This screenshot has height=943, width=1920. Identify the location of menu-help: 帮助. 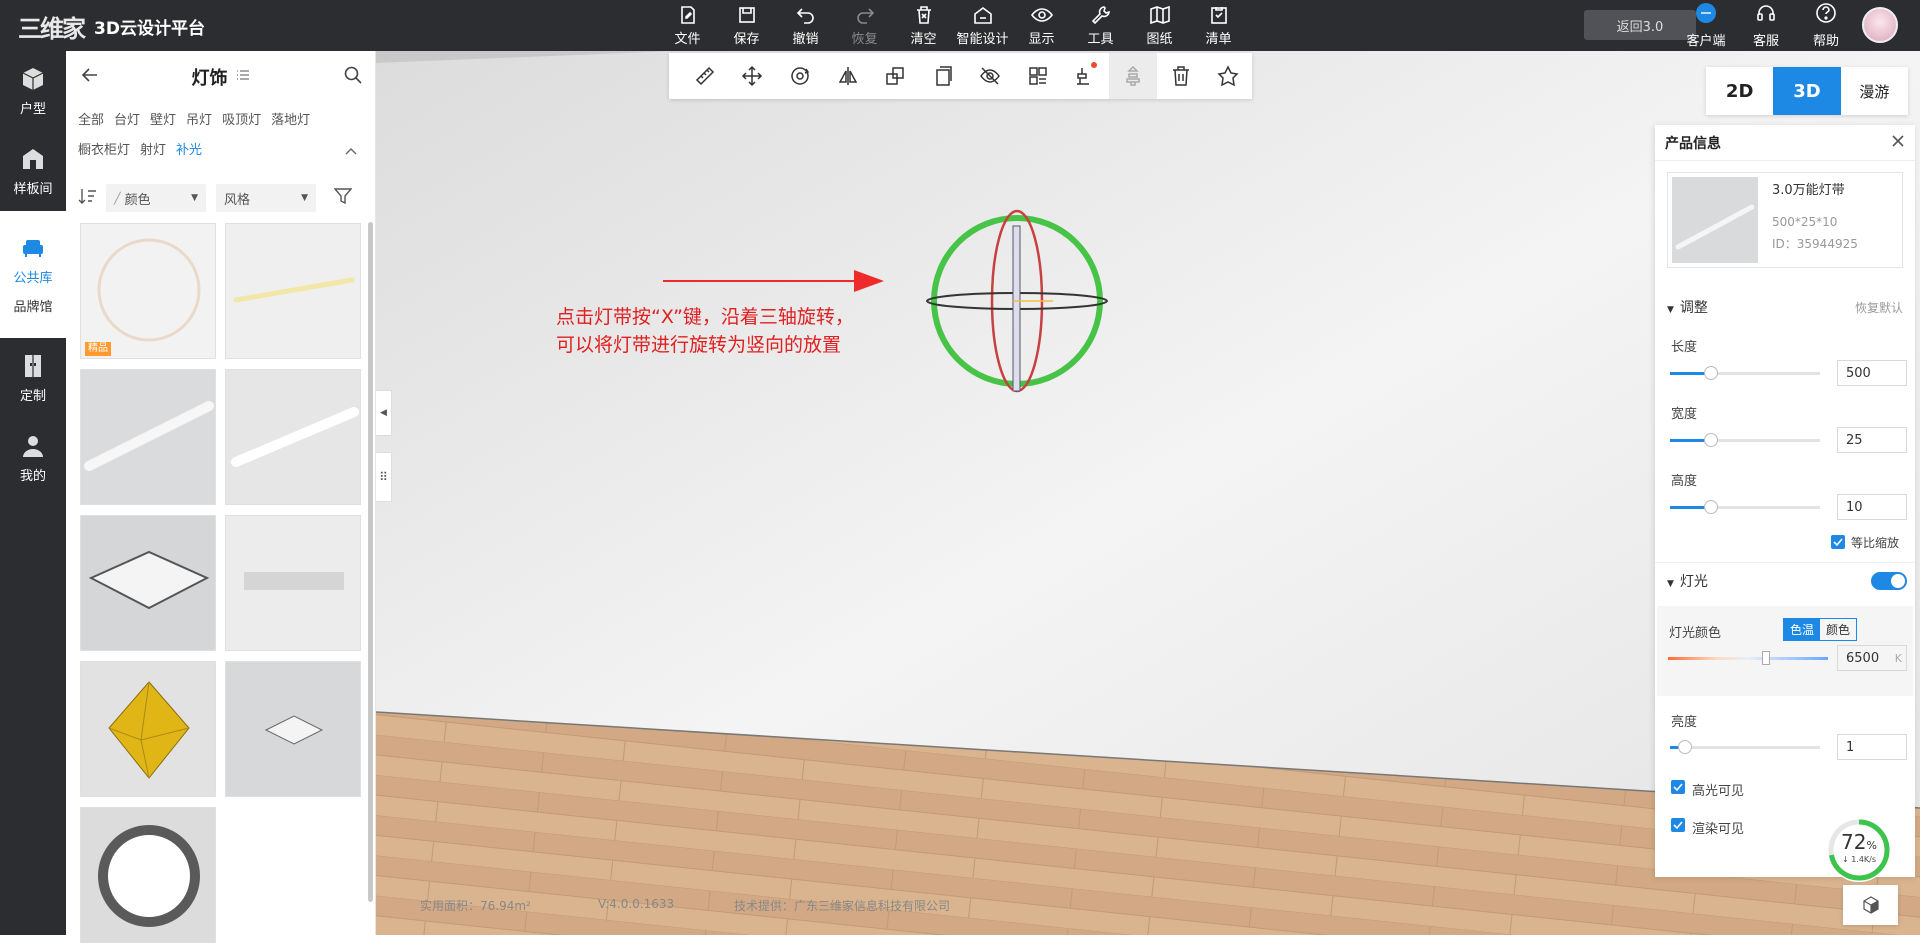
(1826, 25).